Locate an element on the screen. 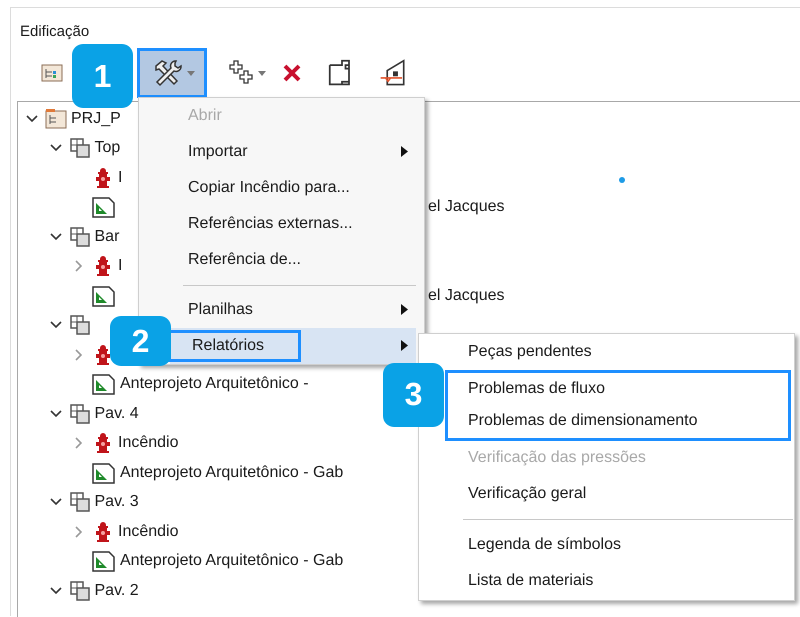 The height and width of the screenshot is (617, 800). point-marker is located at coordinates (622, 180).